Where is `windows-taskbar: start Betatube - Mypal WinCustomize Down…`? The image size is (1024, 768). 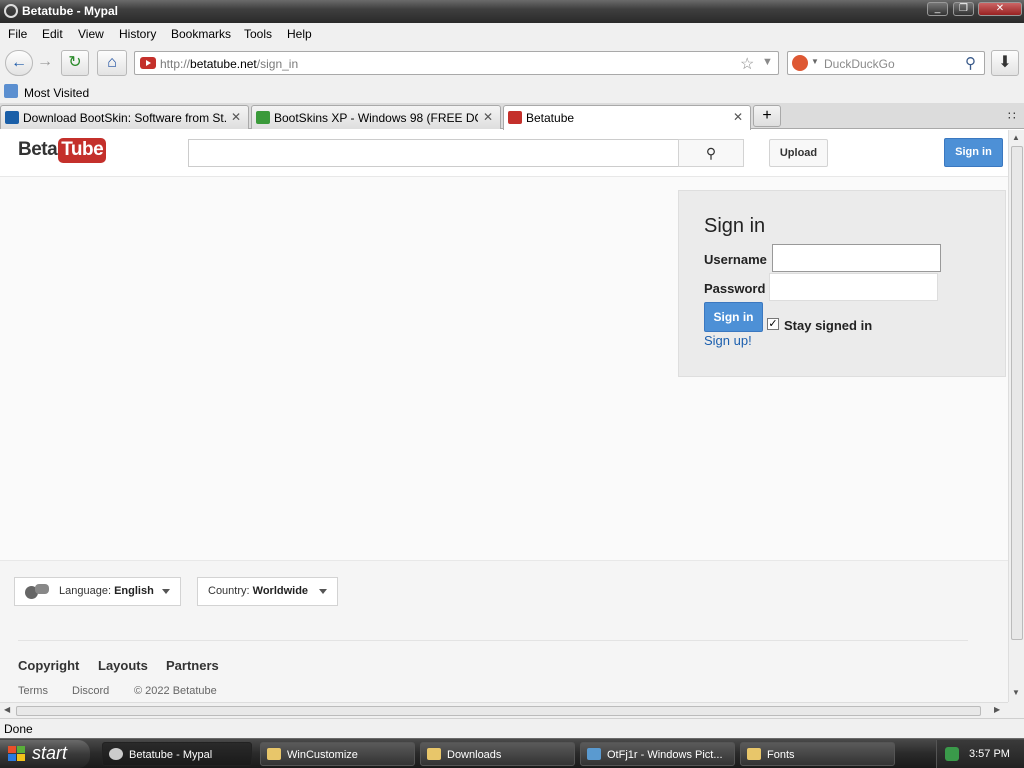
windows-taskbar: start Betatube - Mypal WinCustomize Down… is located at coordinates (512, 753).